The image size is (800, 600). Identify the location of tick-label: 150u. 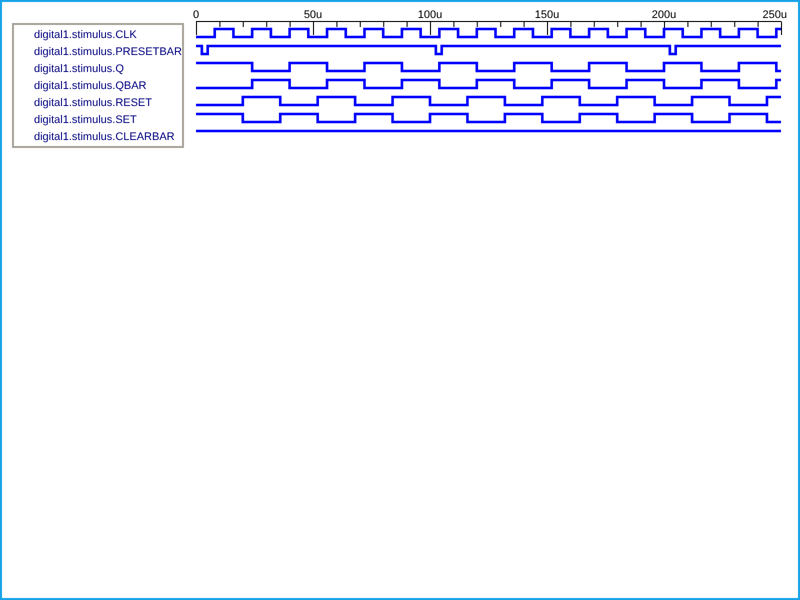
(547, 15).